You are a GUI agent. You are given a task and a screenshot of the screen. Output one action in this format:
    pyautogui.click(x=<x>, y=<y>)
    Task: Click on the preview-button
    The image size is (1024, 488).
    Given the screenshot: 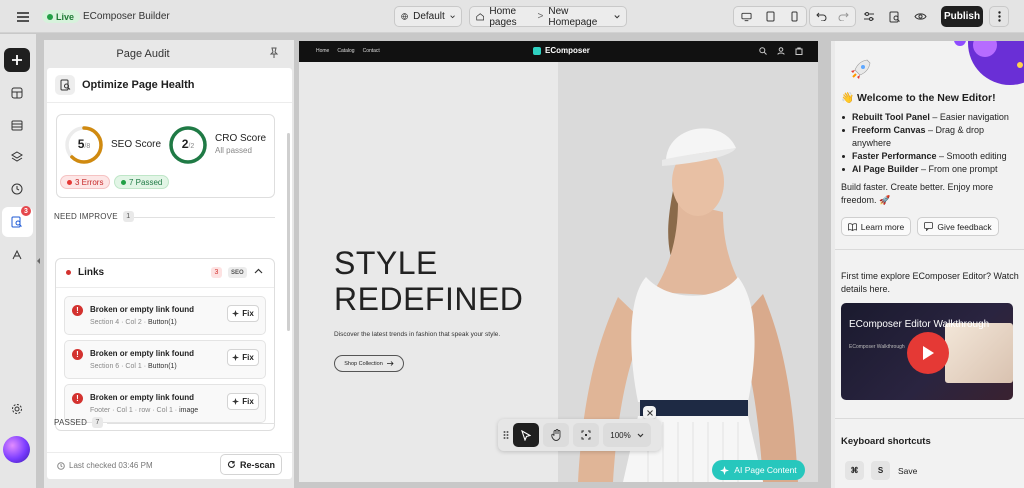 What is the action you would take?
    pyautogui.click(x=920, y=16)
    